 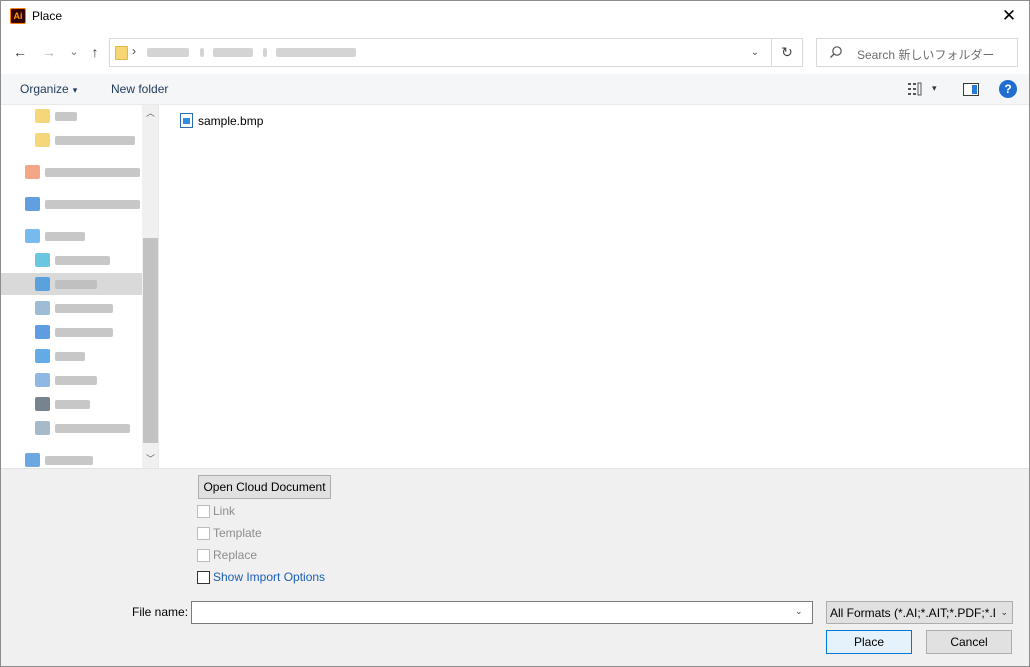 I want to click on close-button: ✕, so click(x=1009, y=16).